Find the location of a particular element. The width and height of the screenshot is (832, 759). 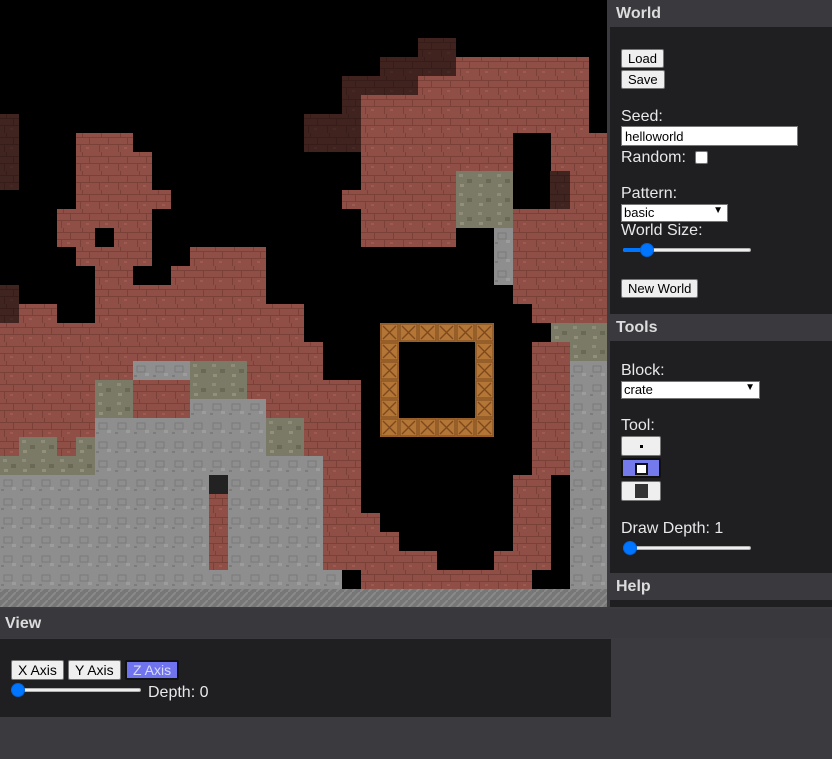

world-size-slider is located at coordinates (687, 250).